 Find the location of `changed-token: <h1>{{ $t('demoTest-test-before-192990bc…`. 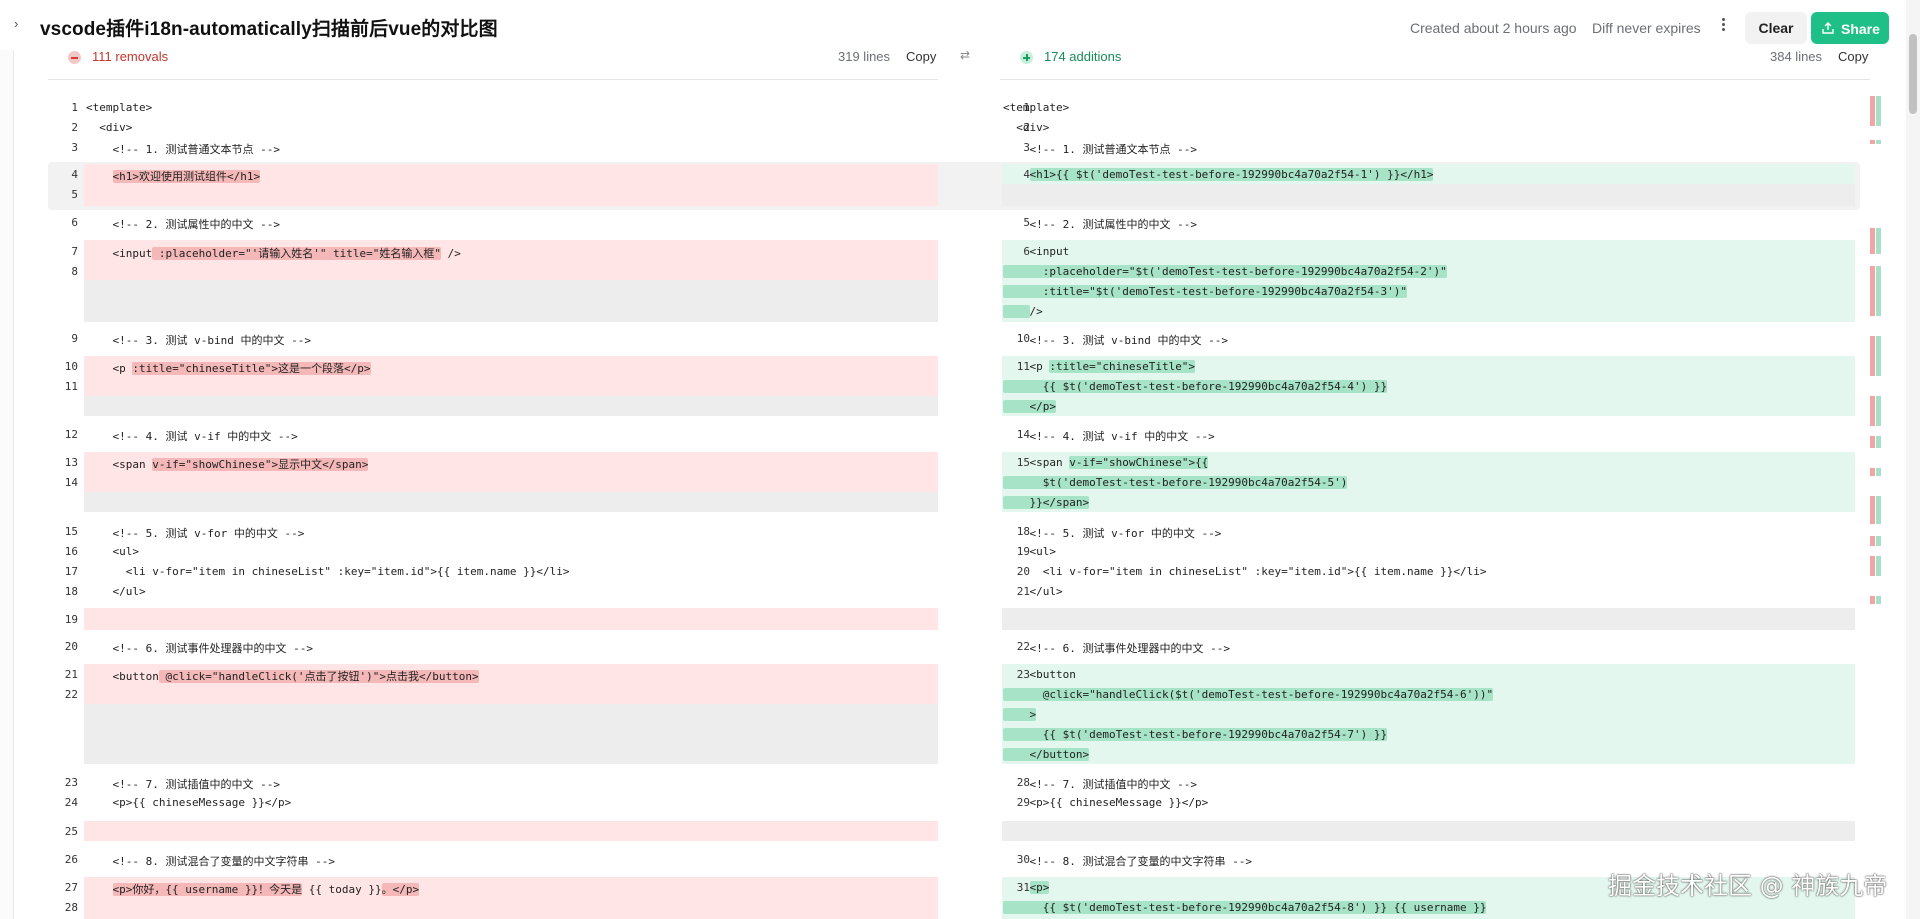

changed-token: <h1>{{ $t('demoTest-test-before-192990bc… is located at coordinates (1231, 174).